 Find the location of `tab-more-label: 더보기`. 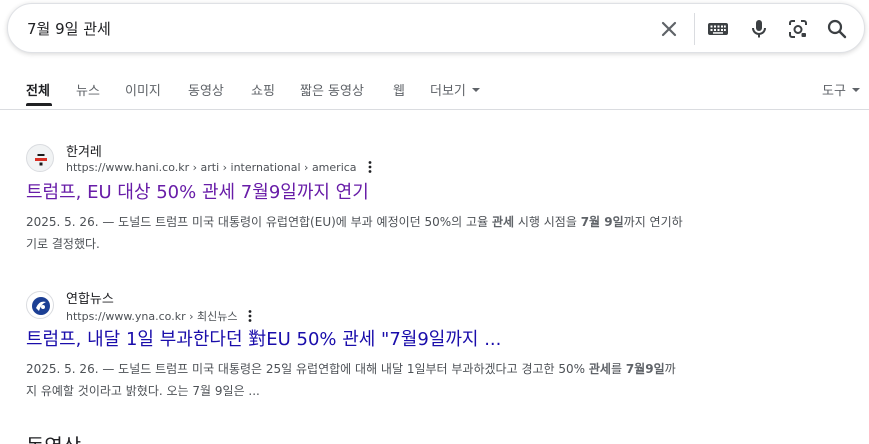

tab-more-label: 더보기 is located at coordinates (448, 91).